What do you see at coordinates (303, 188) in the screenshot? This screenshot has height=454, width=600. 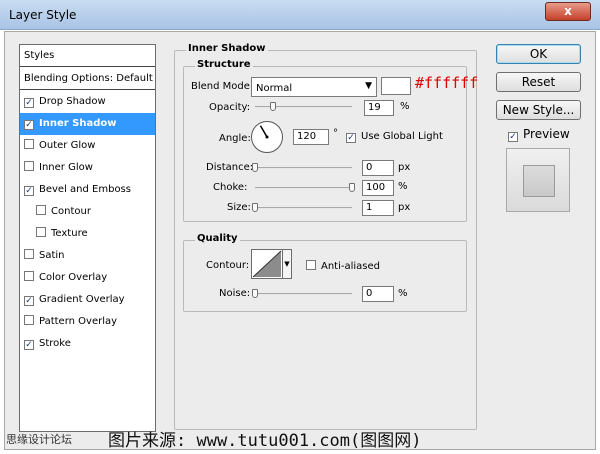 I see `choke-slider-track` at bounding box center [303, 188].